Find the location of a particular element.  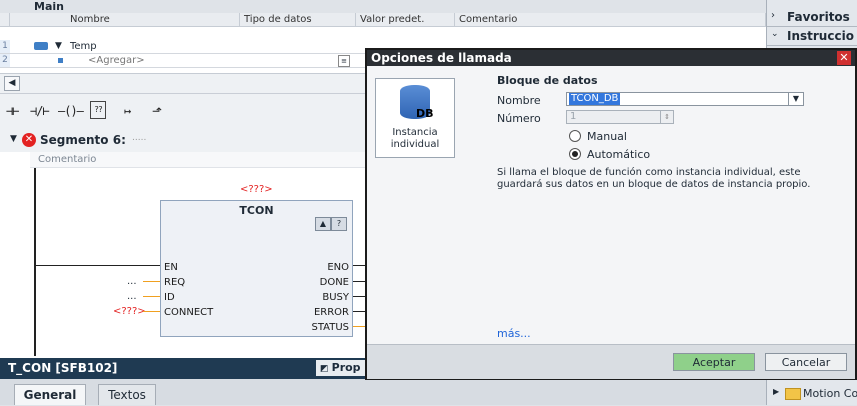

radio-manual-circle is located at coordinates (575, 136).